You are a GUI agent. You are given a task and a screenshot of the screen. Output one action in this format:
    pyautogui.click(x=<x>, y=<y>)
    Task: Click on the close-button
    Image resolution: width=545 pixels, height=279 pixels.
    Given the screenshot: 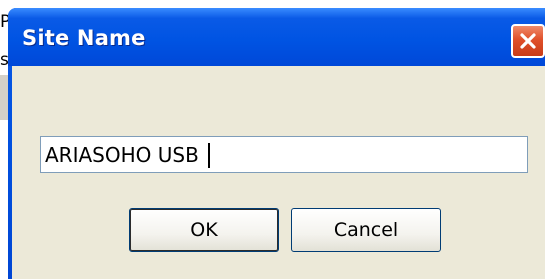 What is the action you would take?
    pyautogui.click(x=528, y=41)
    